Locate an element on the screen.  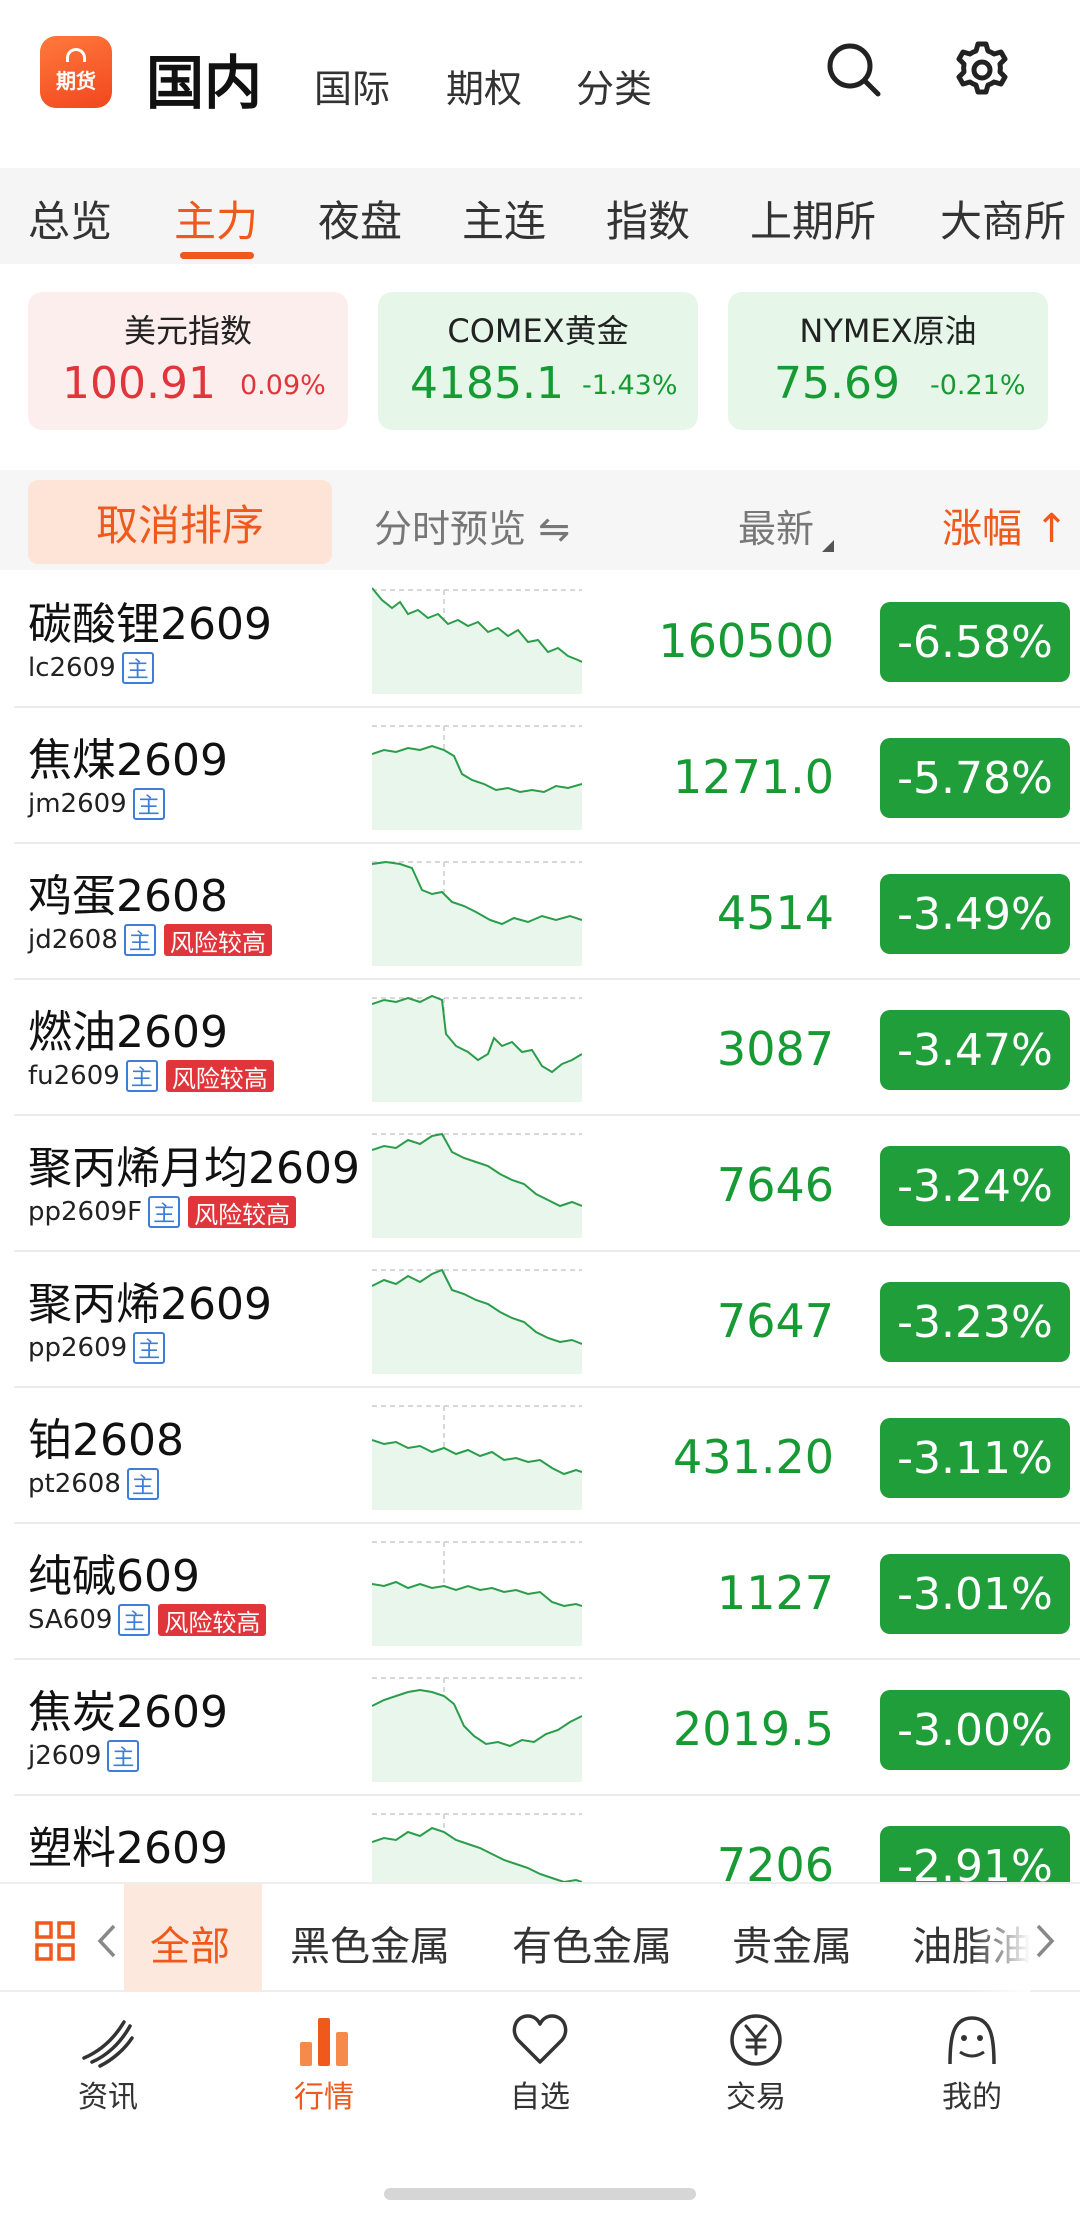
list-item: 铂2608 pt2608 主 431.20 -3.11% is located at coordinates (540, 1456).